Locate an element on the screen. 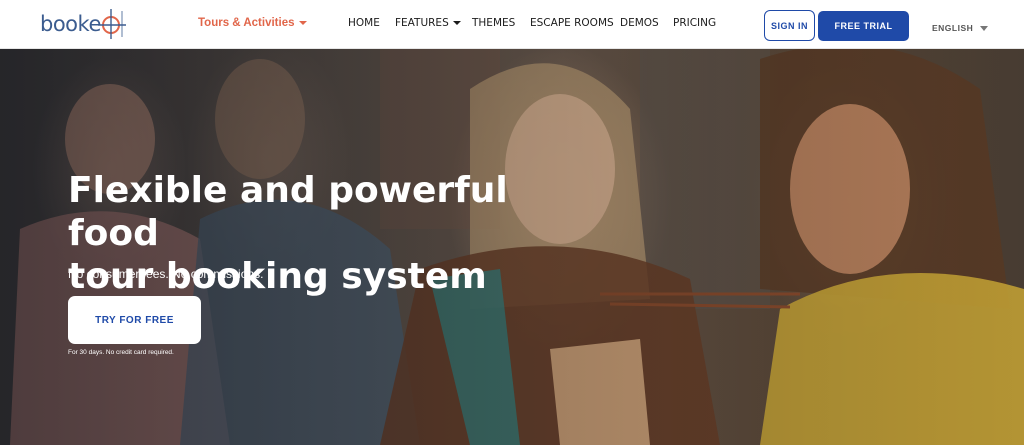 This screenshot has width=1024, height=445. tours-activities-menu: Tours & Activities is located at coordinates (252, 23).